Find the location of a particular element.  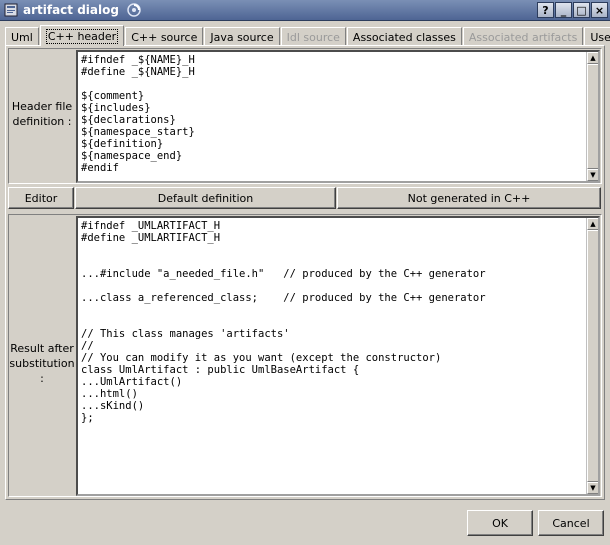

header-scrollbar: ▲ ▼ is located at coordinates (592, 116).